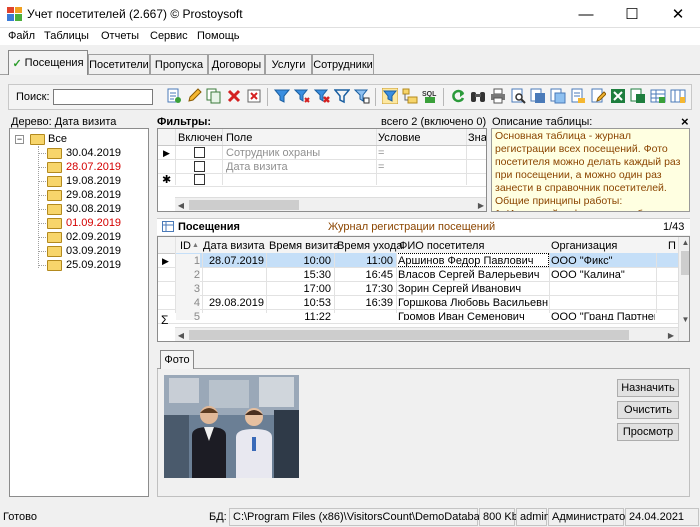  What do you see at coordinates (257, 167) in the screenshot?
I see `filter-row-field: Дата визита` at bounding box center [257, 167].